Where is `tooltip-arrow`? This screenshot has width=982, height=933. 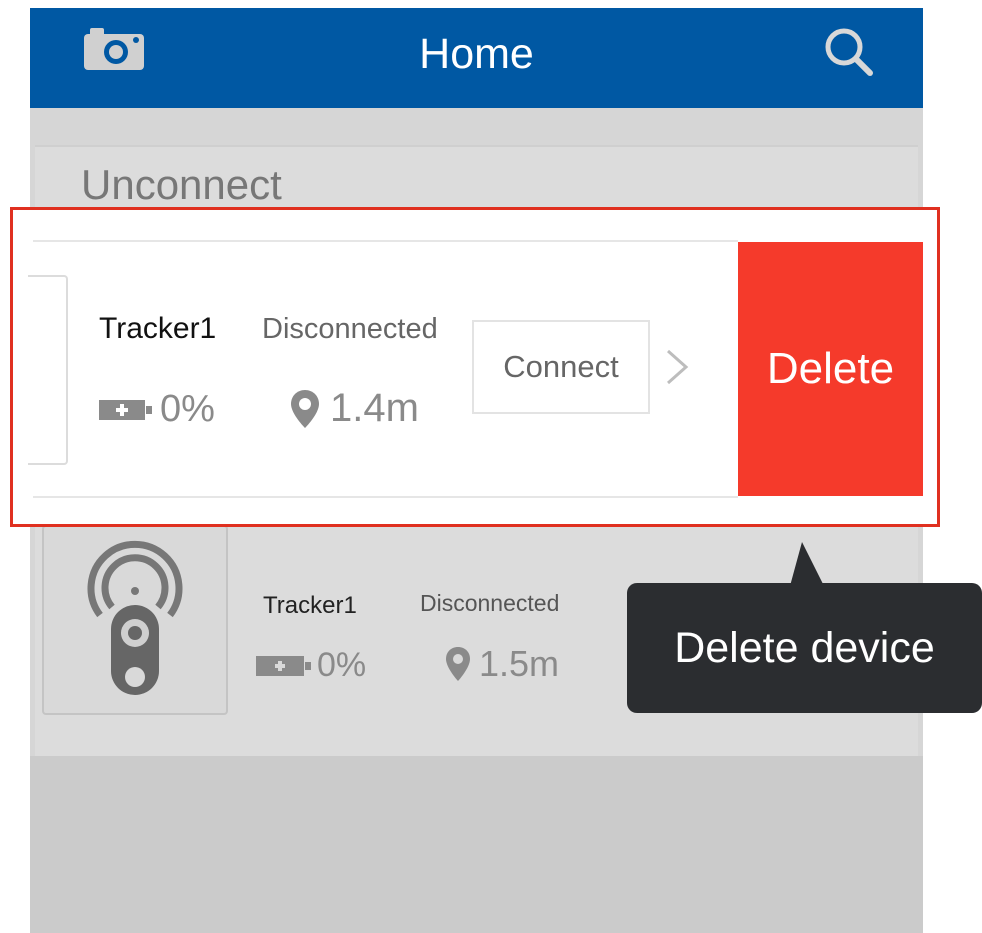
tooltip-arrow is located at coordinates (807, 564).